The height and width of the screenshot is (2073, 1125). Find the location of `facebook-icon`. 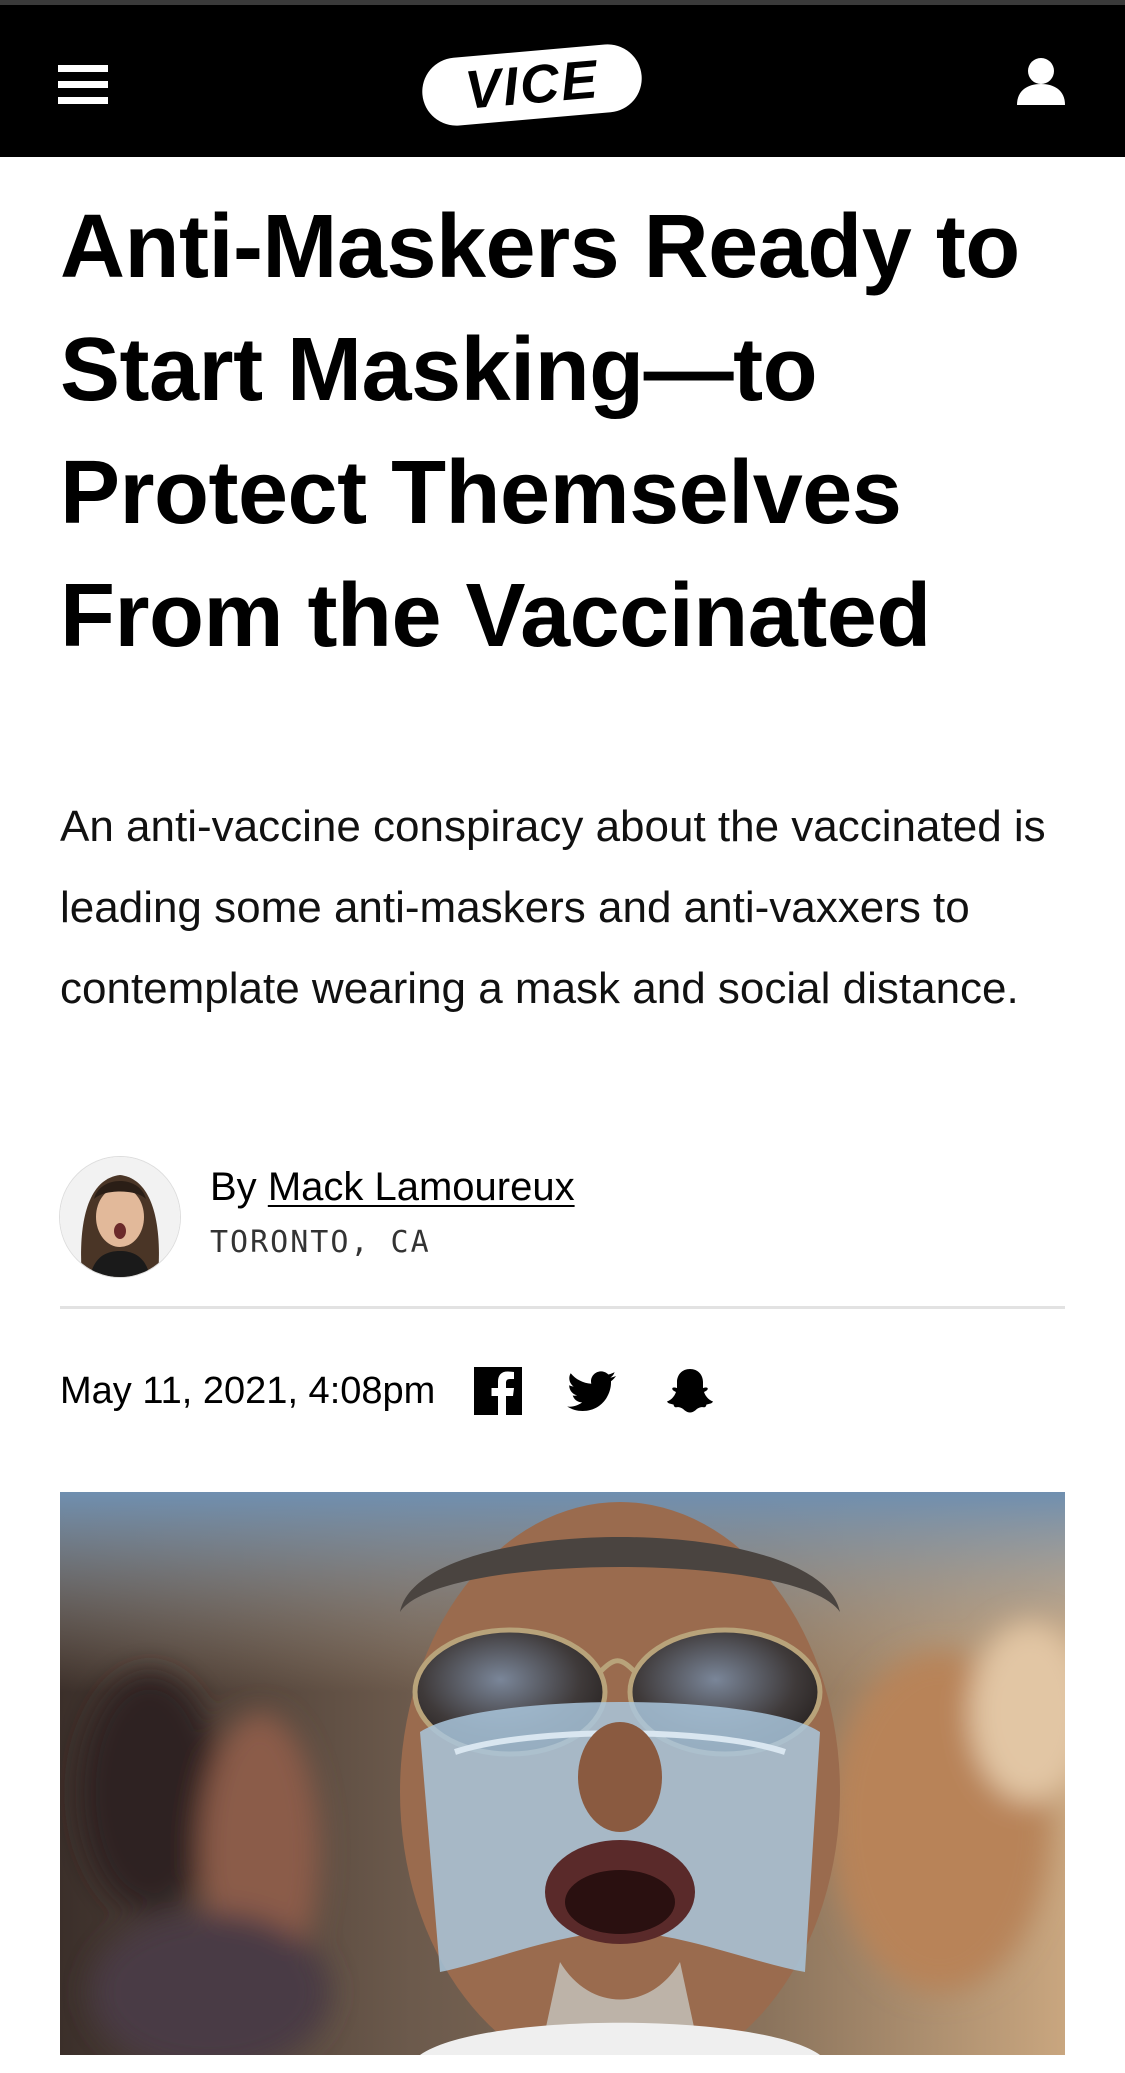

facebook-icon is located at coordinates (498, 1391).